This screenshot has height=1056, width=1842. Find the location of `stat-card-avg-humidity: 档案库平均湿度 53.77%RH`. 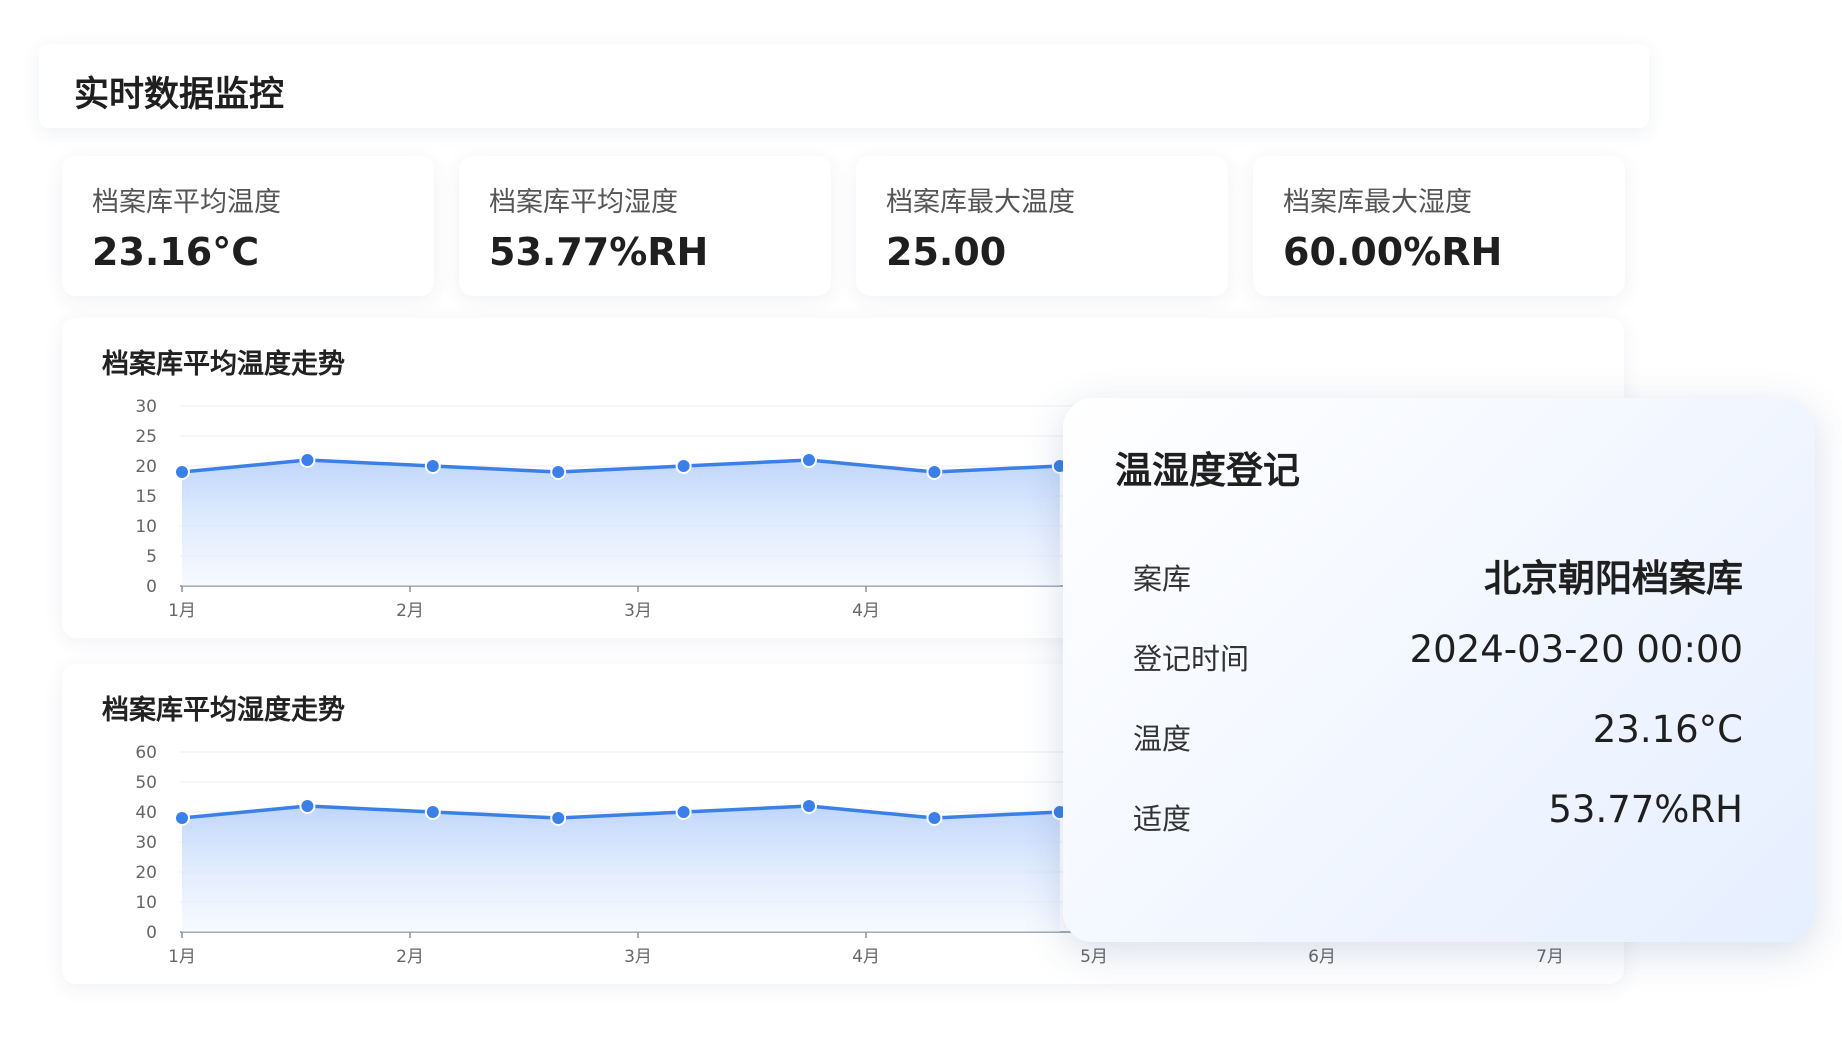

stat-card-avg-humidity: 档案库平均湿度 53.77%RH is located at coordinates (645, 226).